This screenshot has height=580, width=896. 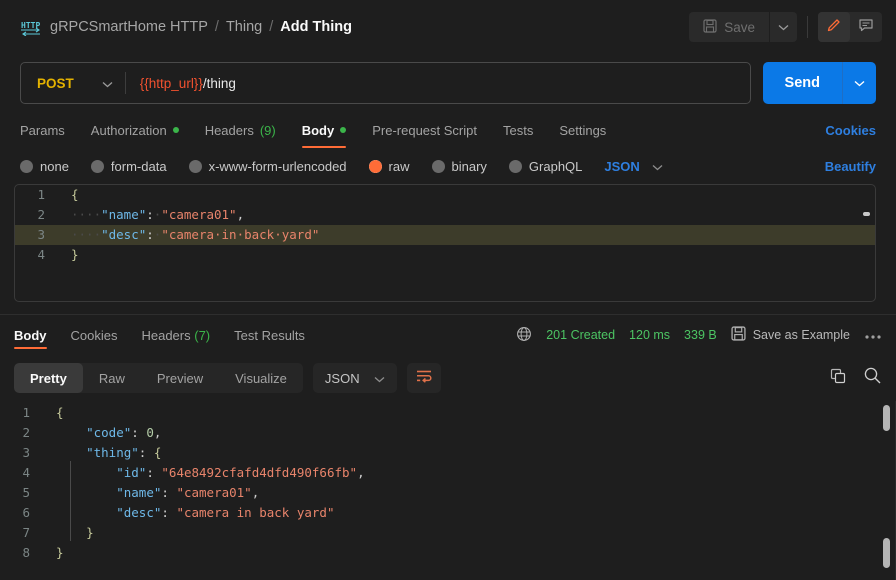 I want to click on code-token: :, so click(x=146, y=452).